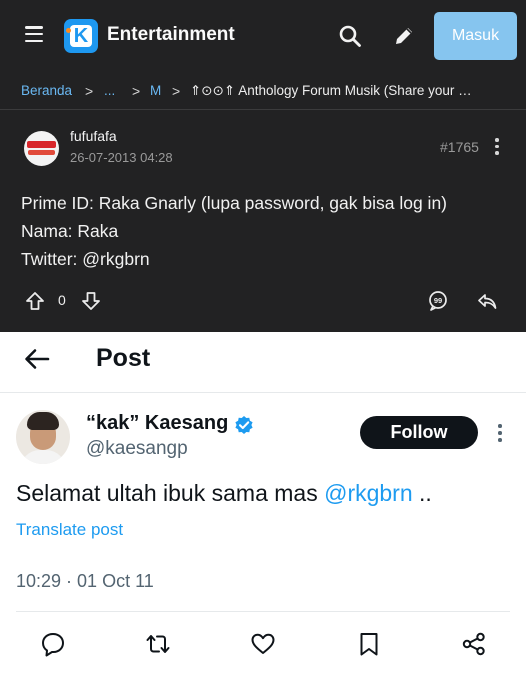 The height and width of the screenshot is (680, 526). I want to click on author-name: “kak” Kaesang, so click(157, 423).